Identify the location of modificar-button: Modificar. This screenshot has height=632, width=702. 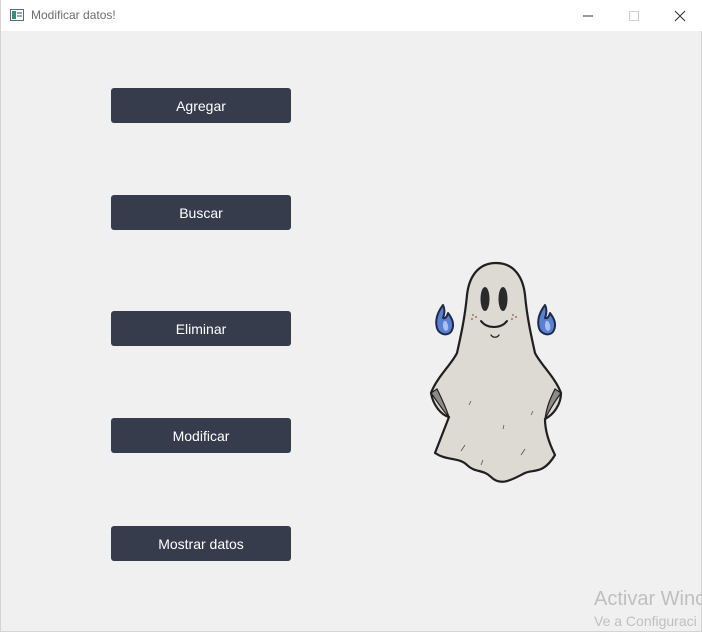
(201, 435).